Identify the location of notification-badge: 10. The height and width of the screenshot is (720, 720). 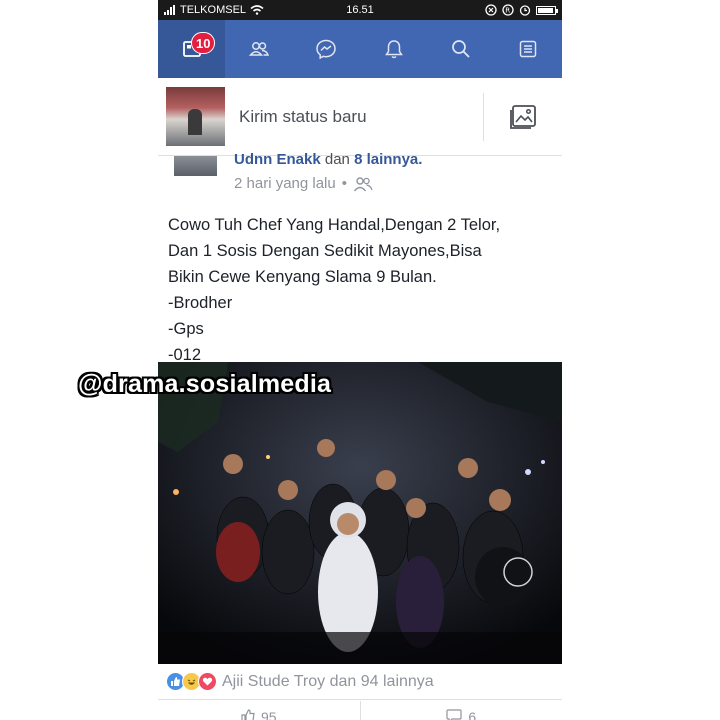
(203, 43).